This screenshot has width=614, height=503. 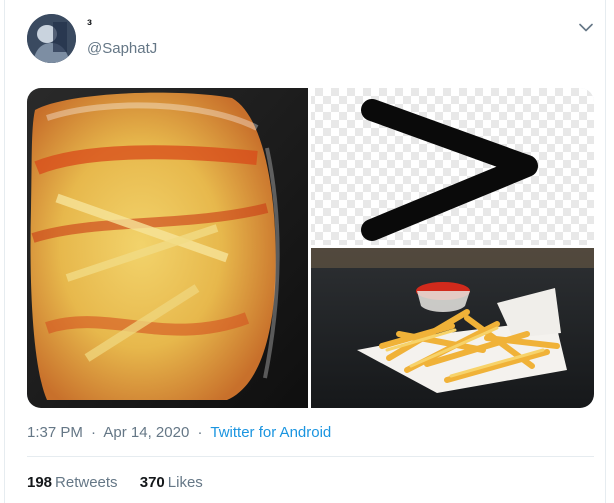 What do you see at coordinates (310, 456) in the screenshot?
I see `divider` at bounding box center [310, 456].